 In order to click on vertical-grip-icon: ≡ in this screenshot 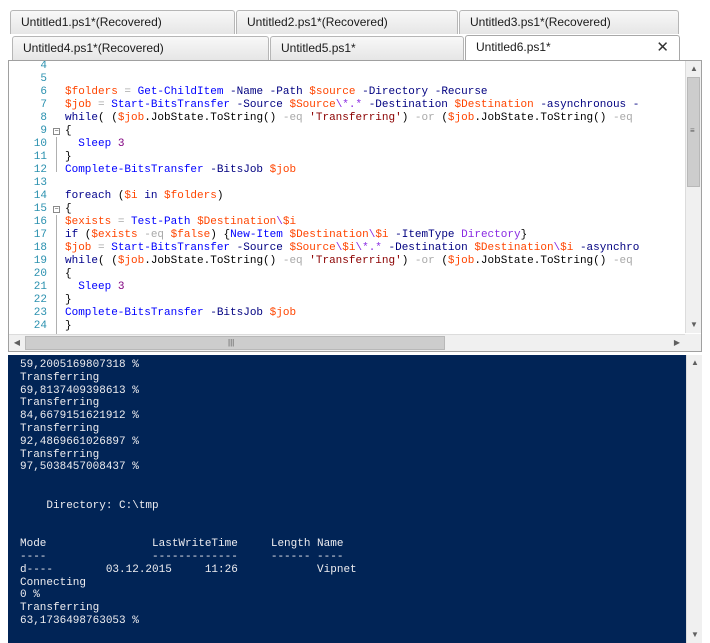, I will do `click(692, 130)`.